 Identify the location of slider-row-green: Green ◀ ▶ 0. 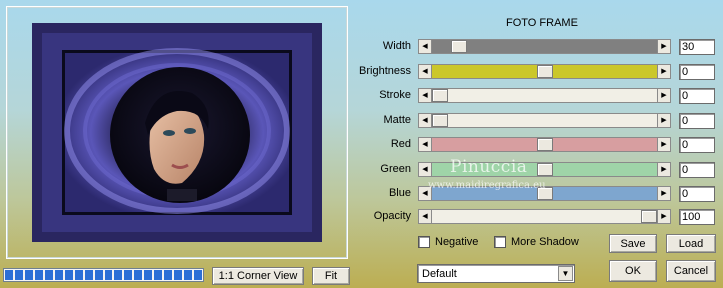
(361, 170).